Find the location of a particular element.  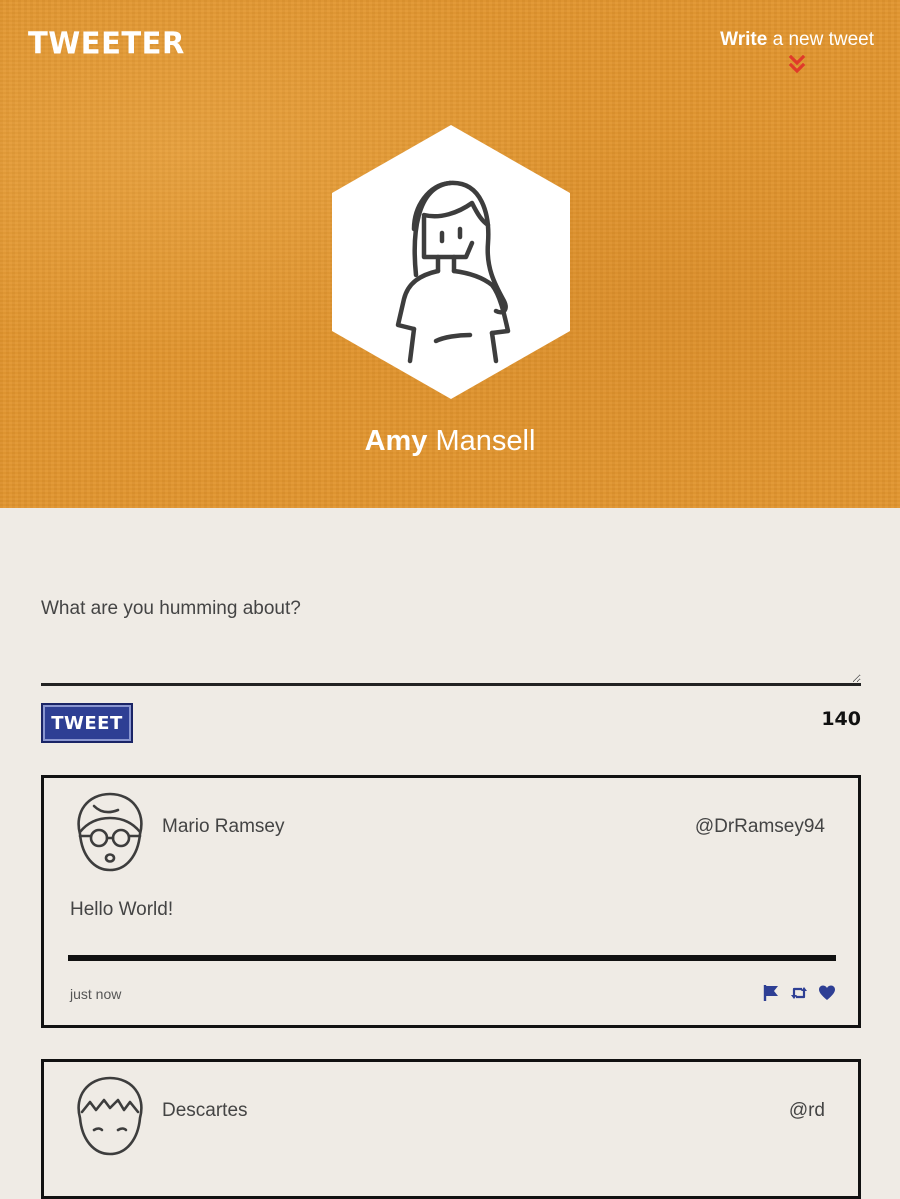

write-link-strong: Write is located at coordinates (744, 39).